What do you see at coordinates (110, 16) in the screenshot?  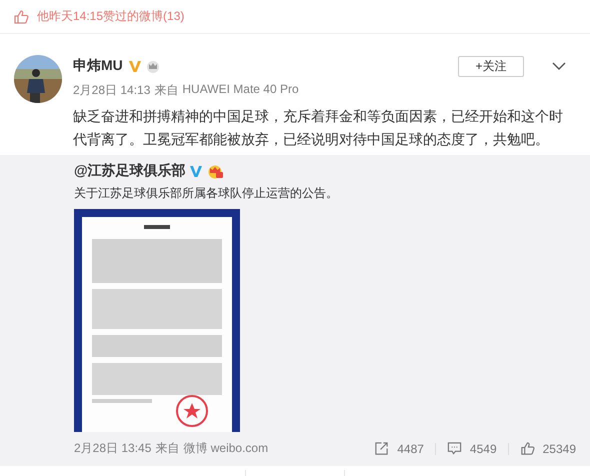 I see `like-notice-text: 他昨天14:15赞过的微博(13)` at bounding box center [110, 16].